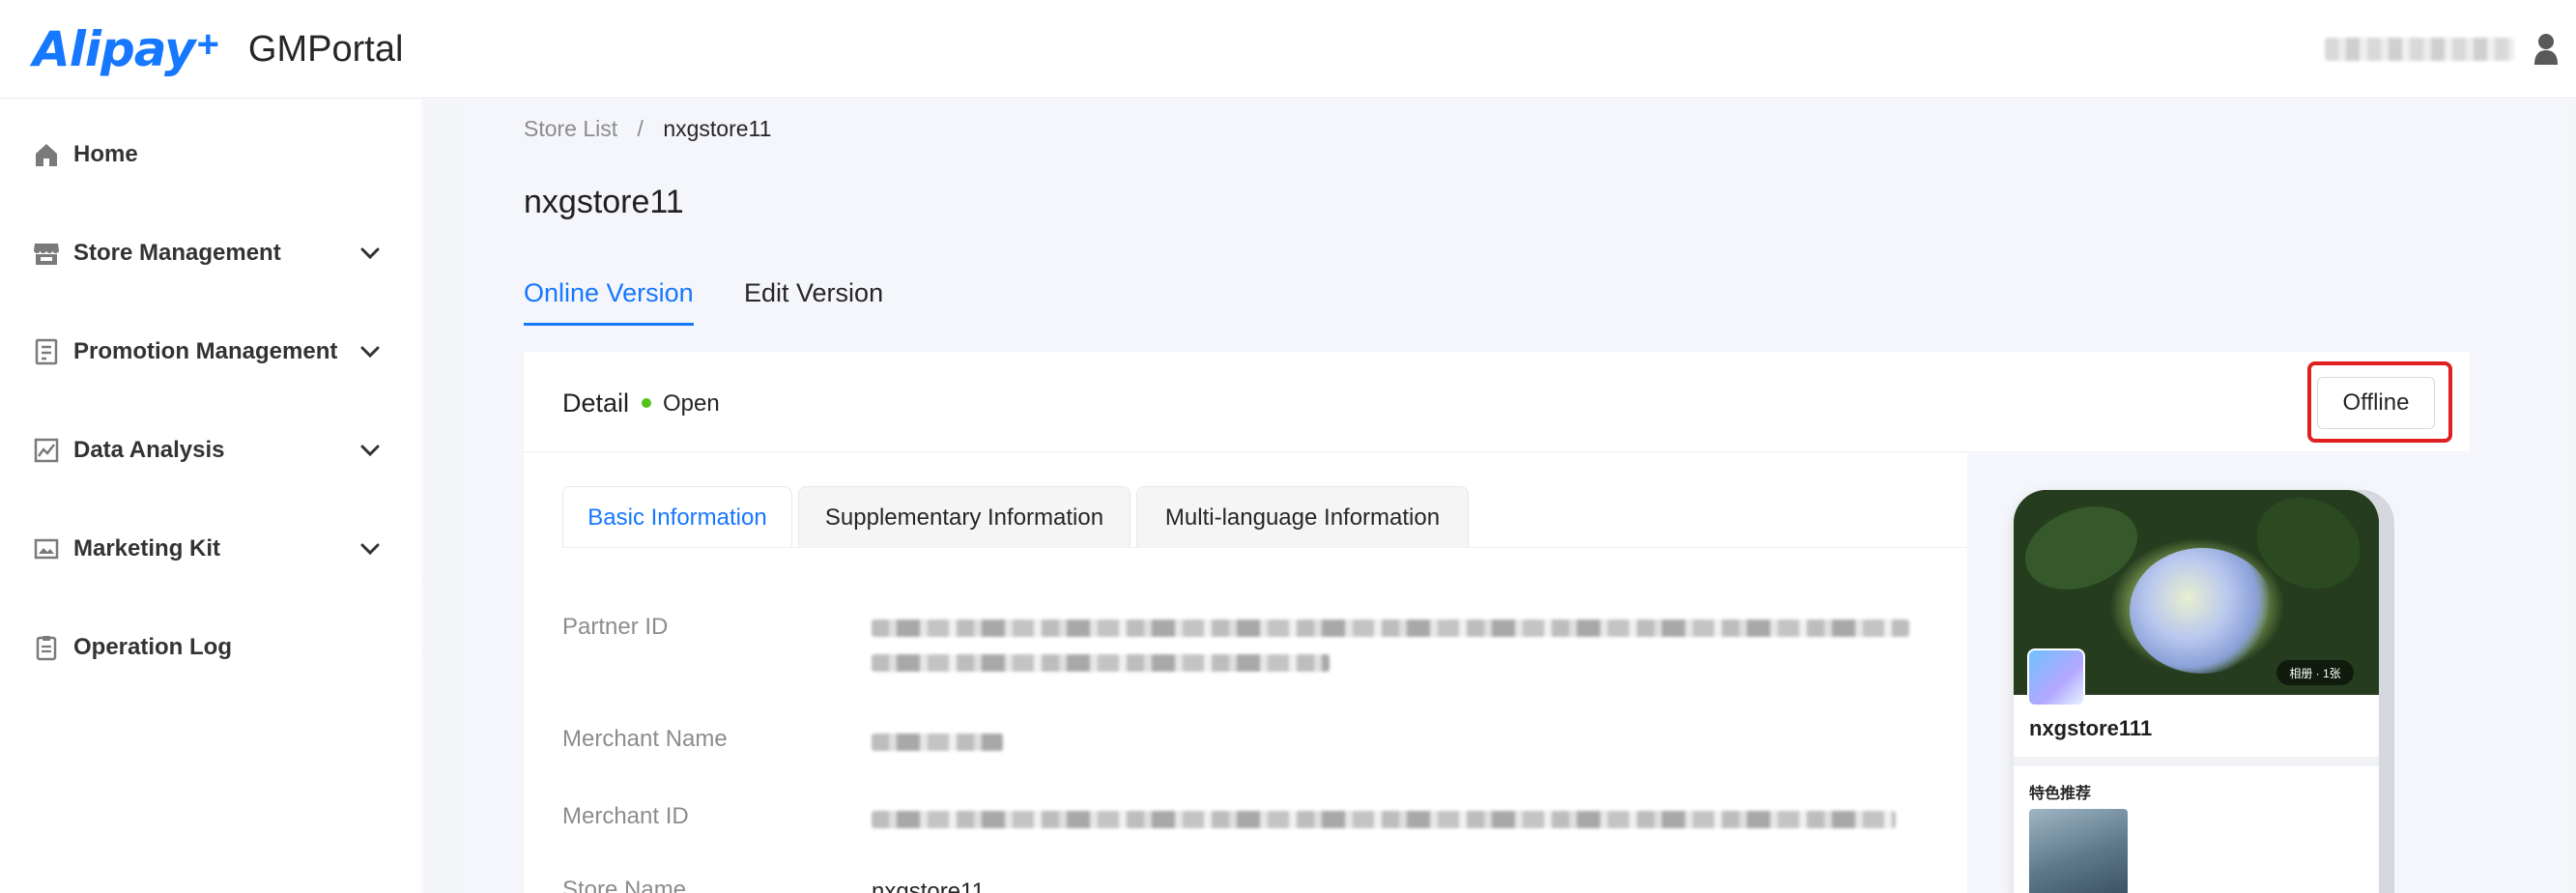 This screenshot has width=2576, height=893. What do you see at coordinates (2376, 403) in the screenshot?
I see `offline-button: Offline` at bounding box center [2376, 403].